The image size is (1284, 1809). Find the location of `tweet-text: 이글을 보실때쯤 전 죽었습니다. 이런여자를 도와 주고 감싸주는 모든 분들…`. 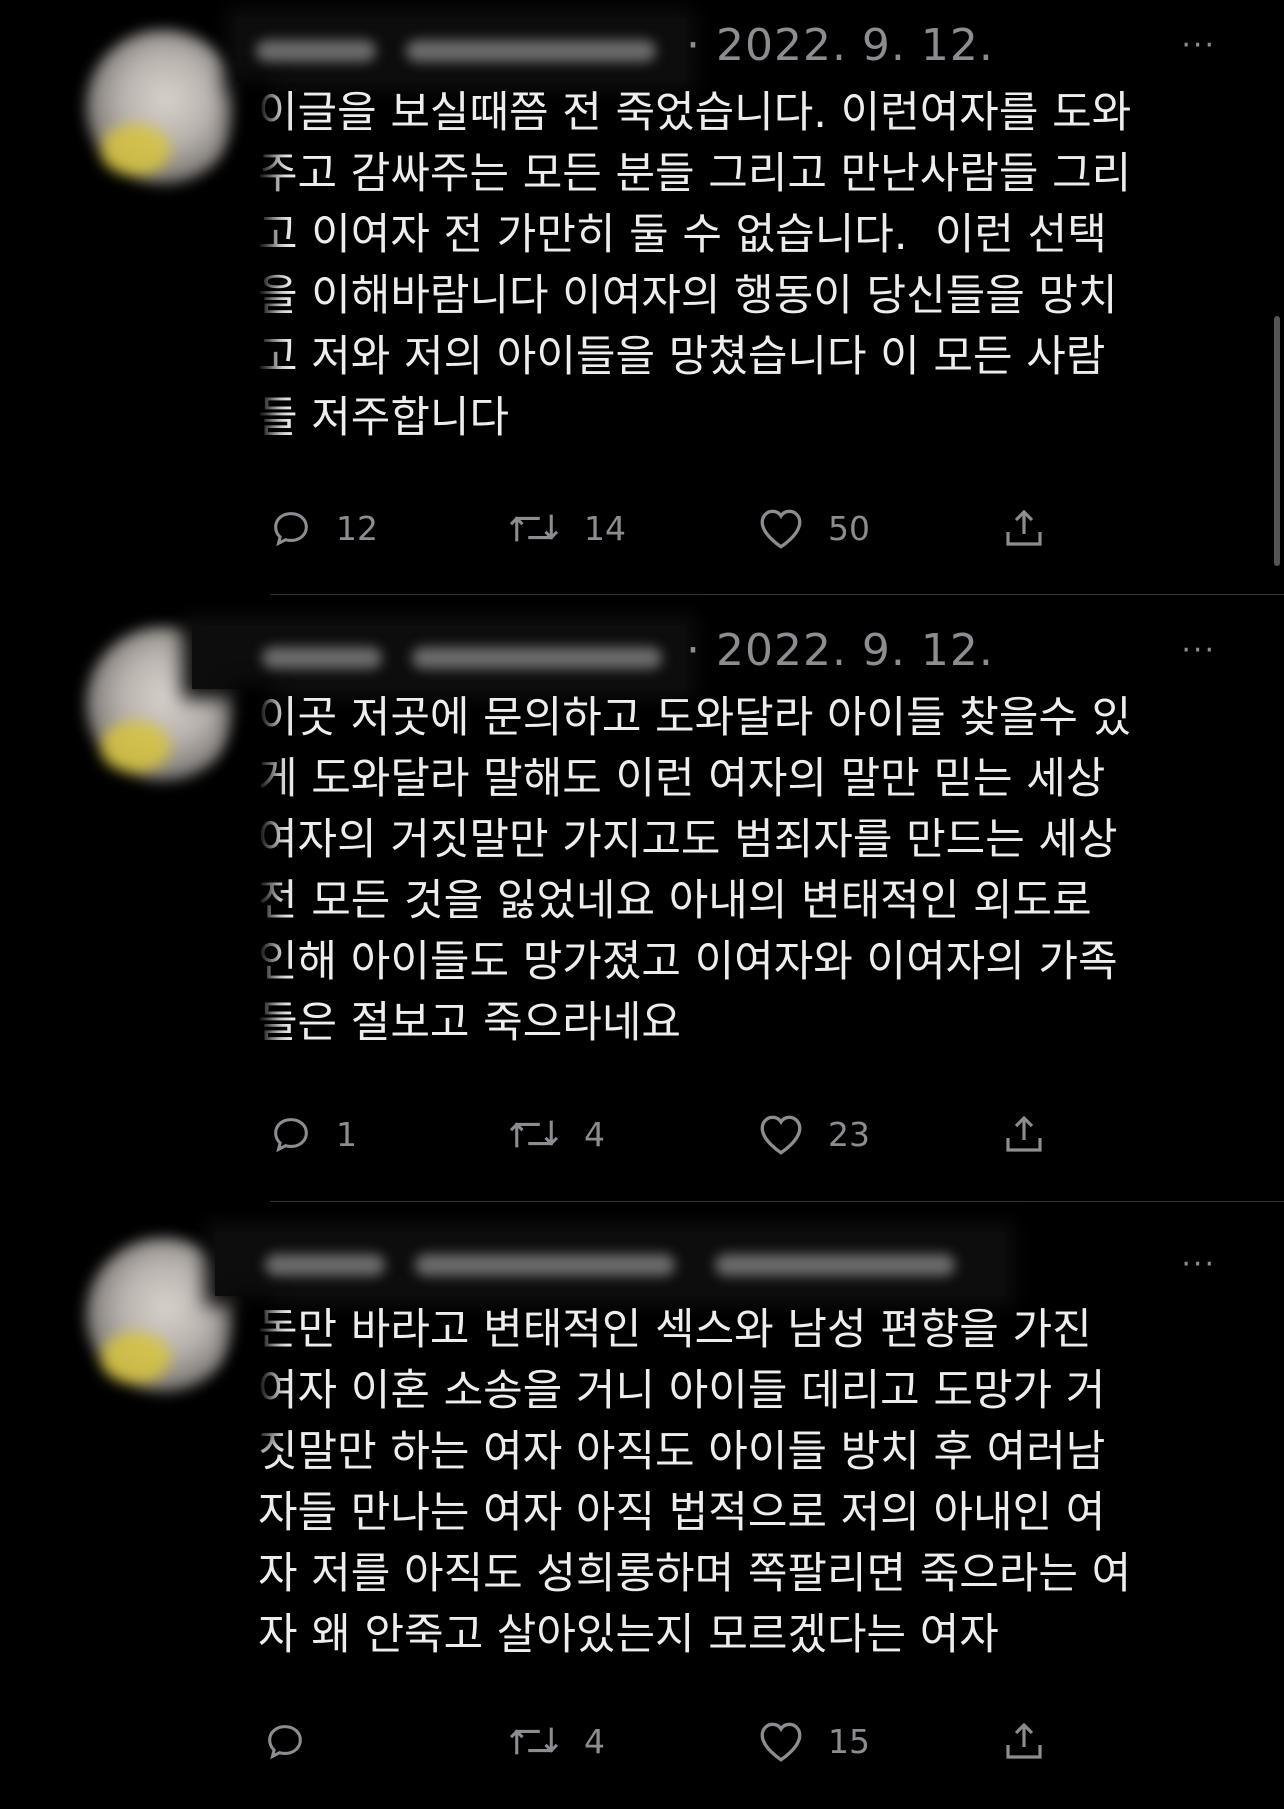

tweet-text: 이글을 보실때쯤 전 죽었습니다. 이런여자를 도와 주고 감싸주는 모든 분들… is located at coordinates (695, 265).